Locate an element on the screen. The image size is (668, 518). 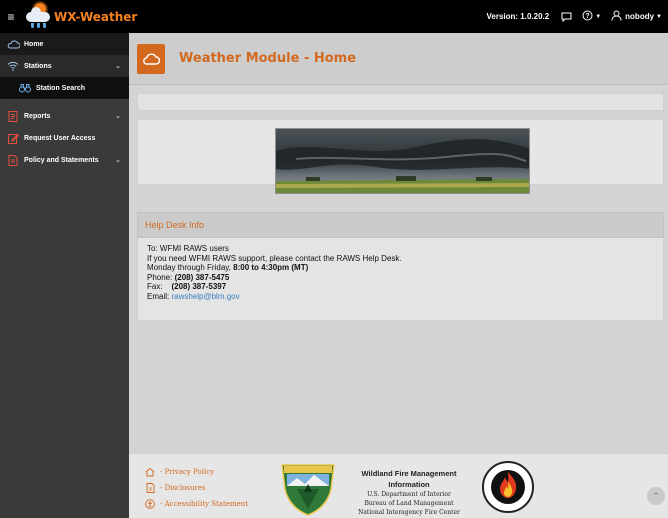
help-menu: ? ▼ is located at coordinates (591, 16).